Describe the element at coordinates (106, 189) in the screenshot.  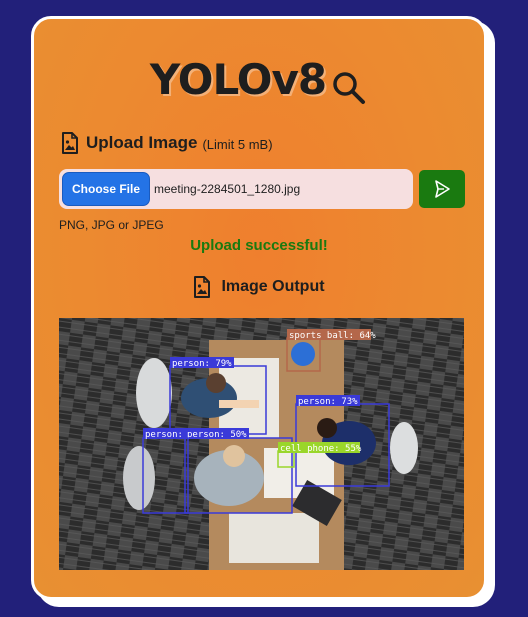
I see `choose-file-button: Choose File` at that location.